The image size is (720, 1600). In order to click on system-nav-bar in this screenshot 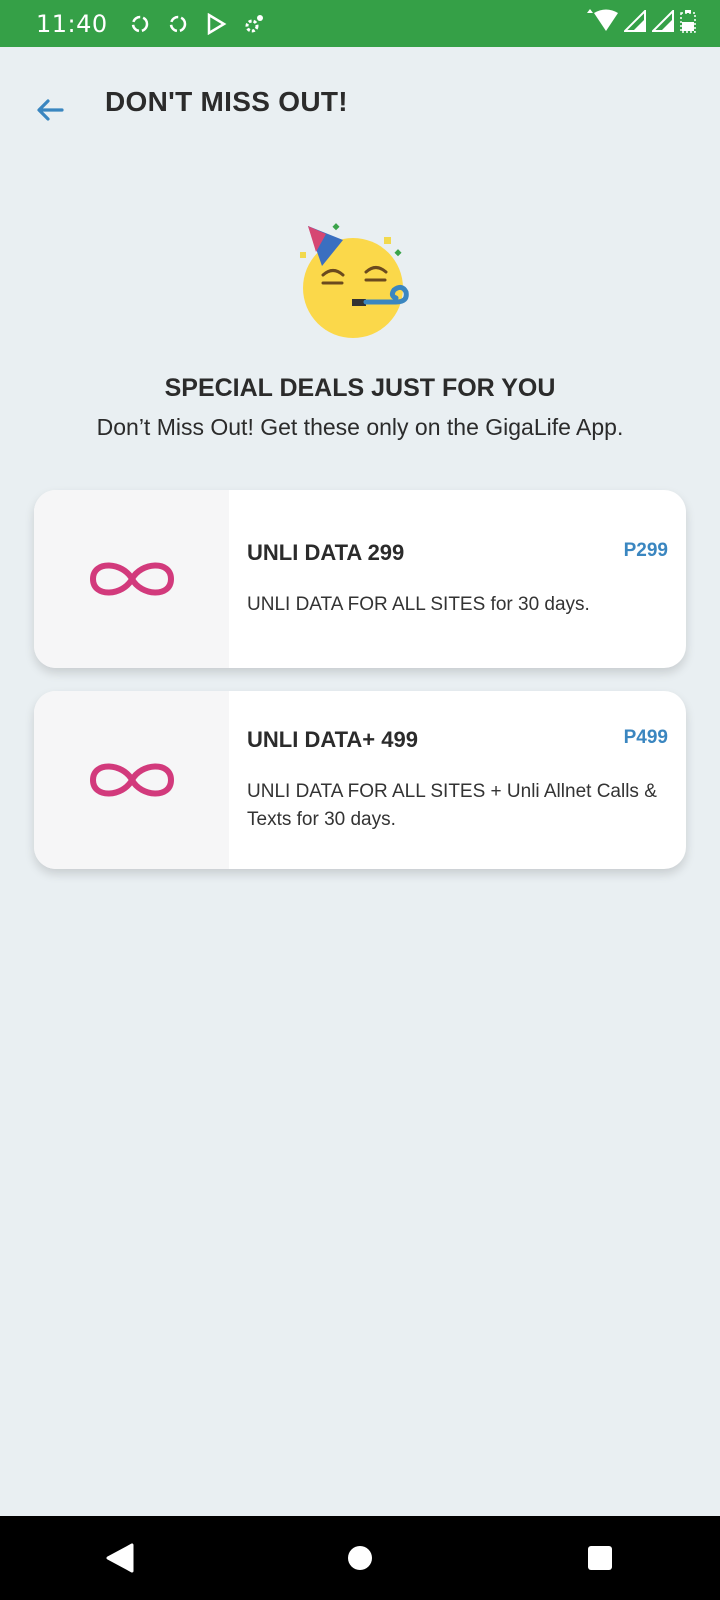, I will do `click(360, 1558)`.